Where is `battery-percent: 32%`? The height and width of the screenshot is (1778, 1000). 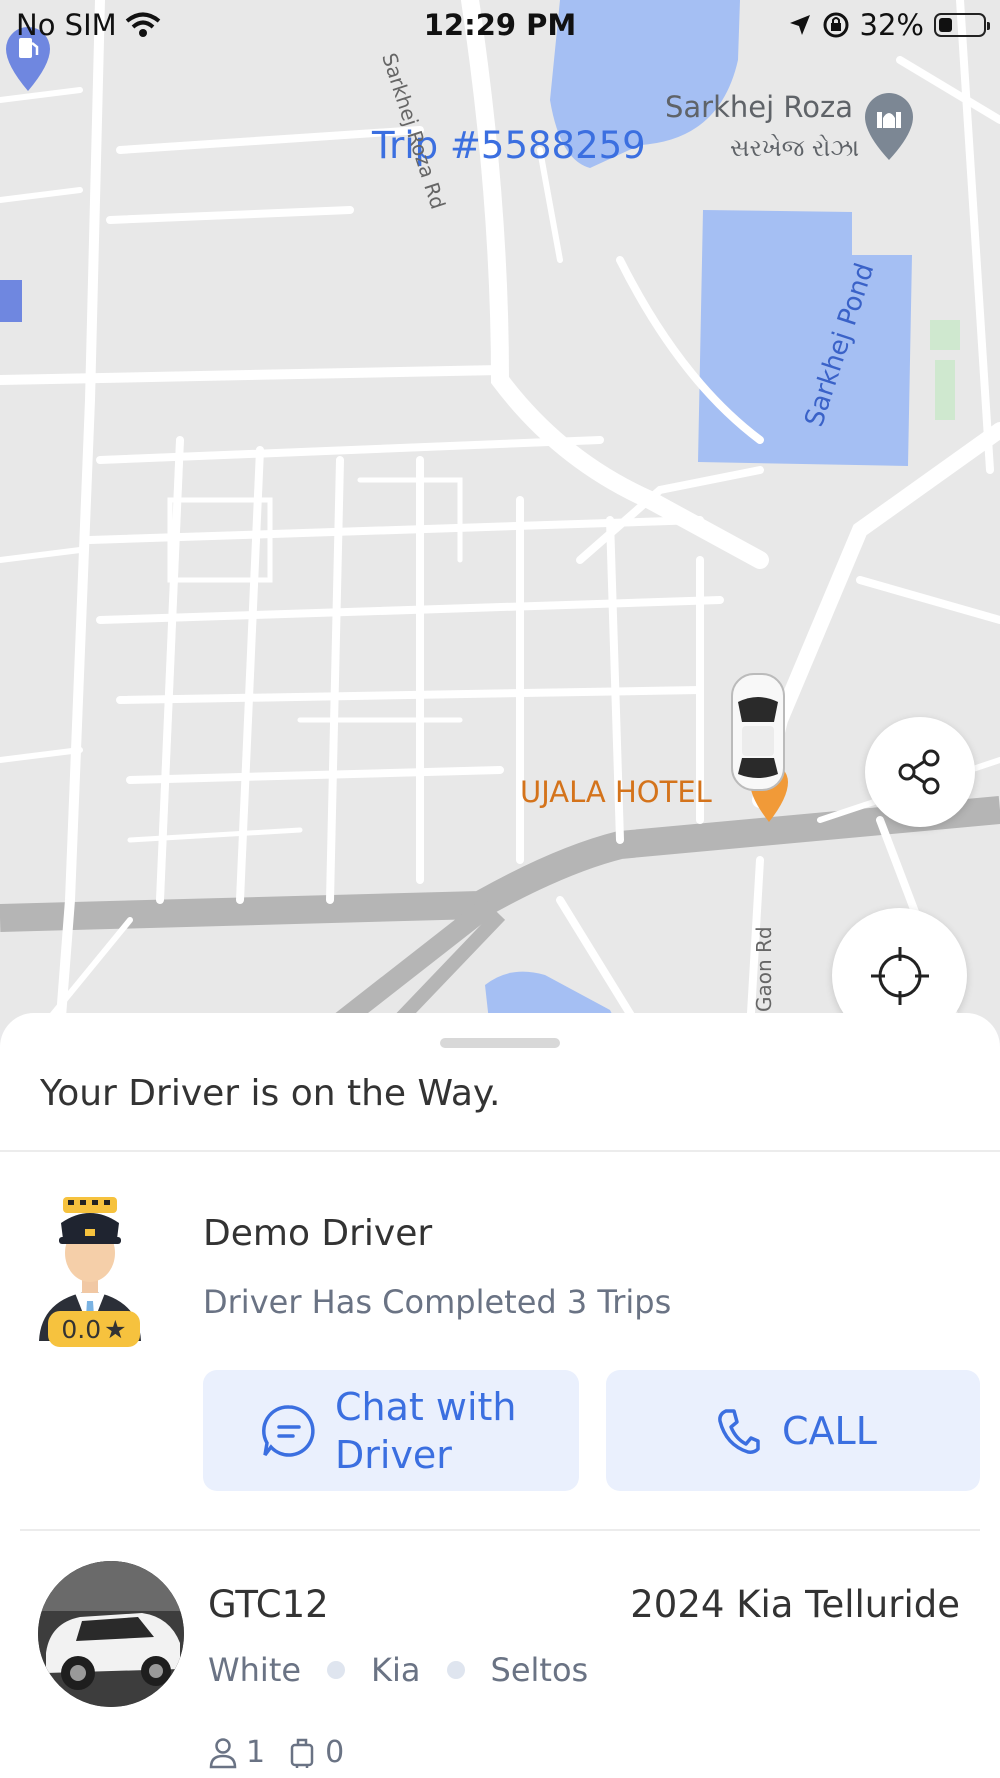 battery-percent: 32% is located at coordinates (891, 25).